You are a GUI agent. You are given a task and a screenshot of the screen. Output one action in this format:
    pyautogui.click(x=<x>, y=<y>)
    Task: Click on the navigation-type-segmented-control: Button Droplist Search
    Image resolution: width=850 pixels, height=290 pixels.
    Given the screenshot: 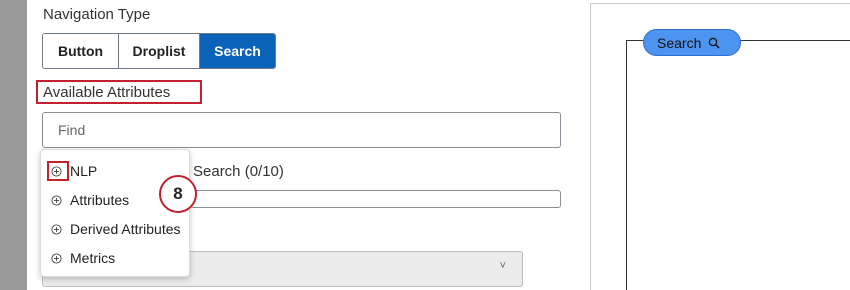 What is the action you would take?
    pyautogui.click(x=159, y=51)
    